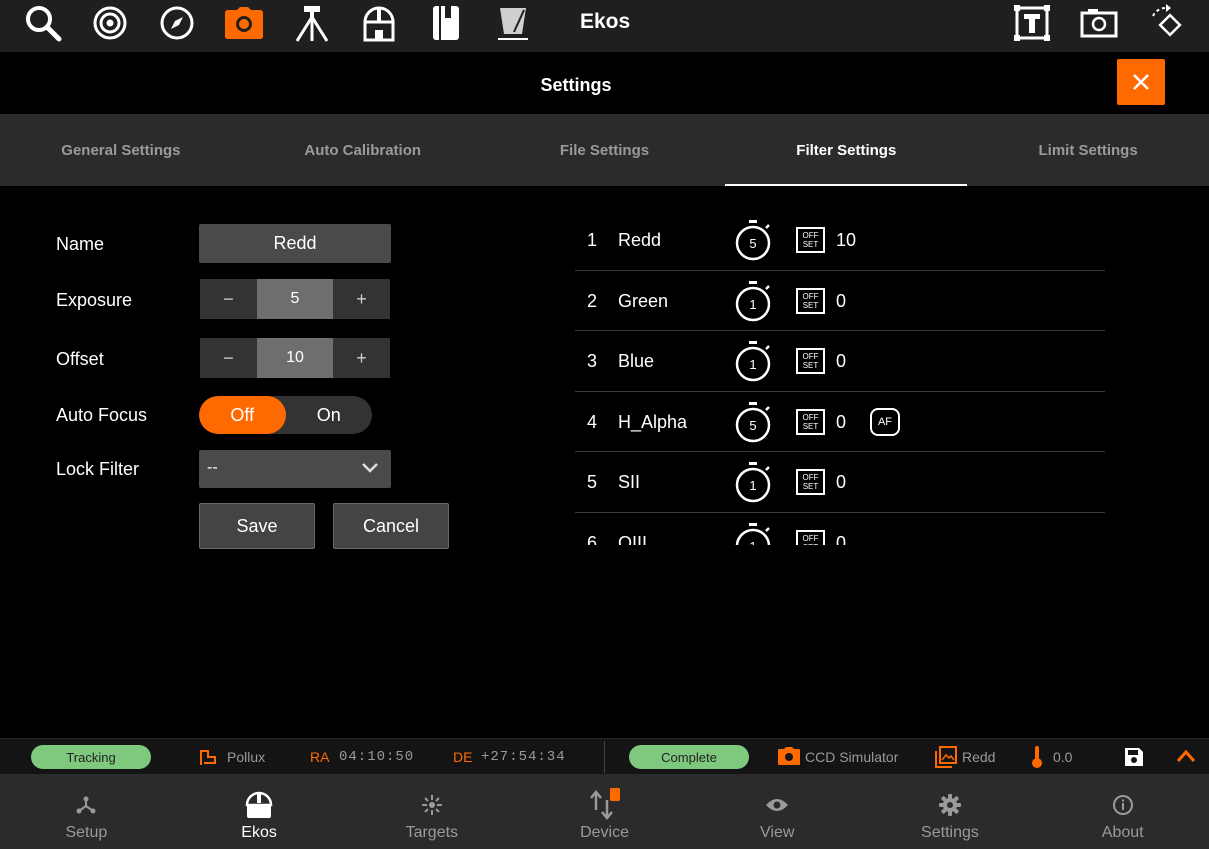 This screenshot has width=1209, height=849. What do you see at coordinates (629, 482) in the screenshot?
I see `filter-name: SII` at bounding box center [629, 482].